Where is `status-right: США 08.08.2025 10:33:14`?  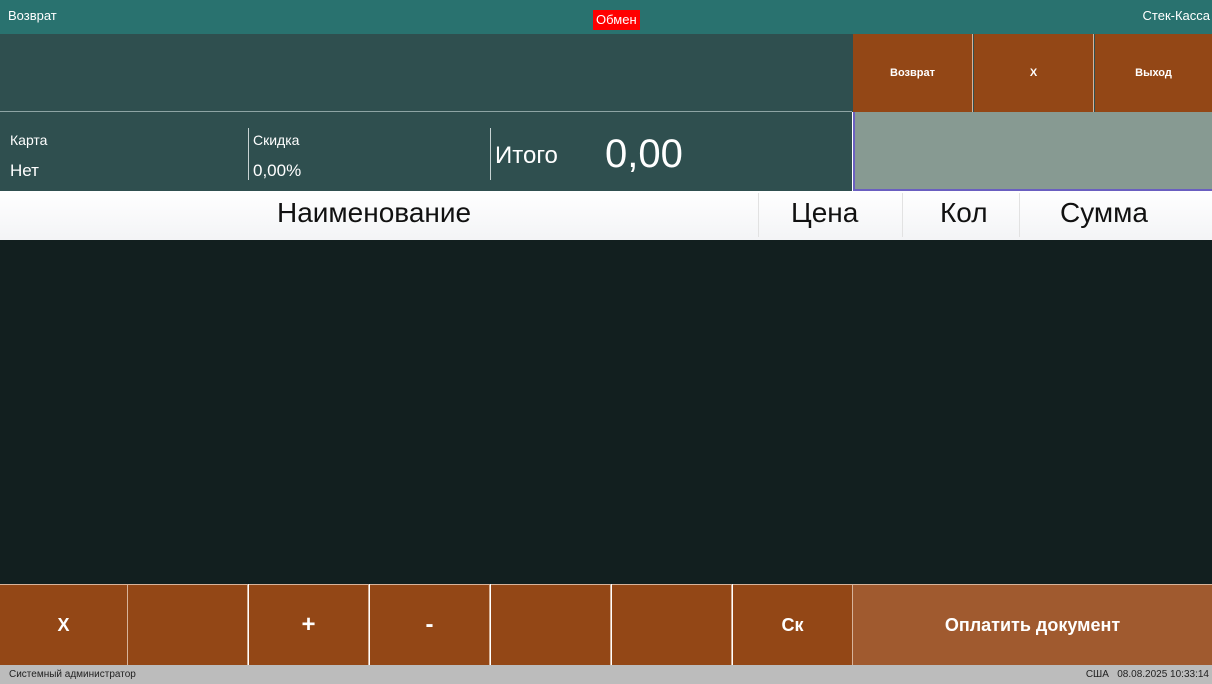 status-right: США 08.08.2025 10:33:14 is located at coordinates (1147, 674).